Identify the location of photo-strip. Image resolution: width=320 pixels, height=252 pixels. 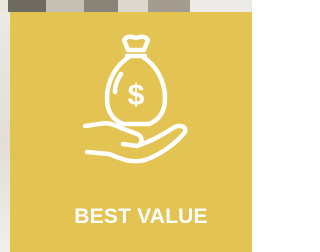
(126, 6).